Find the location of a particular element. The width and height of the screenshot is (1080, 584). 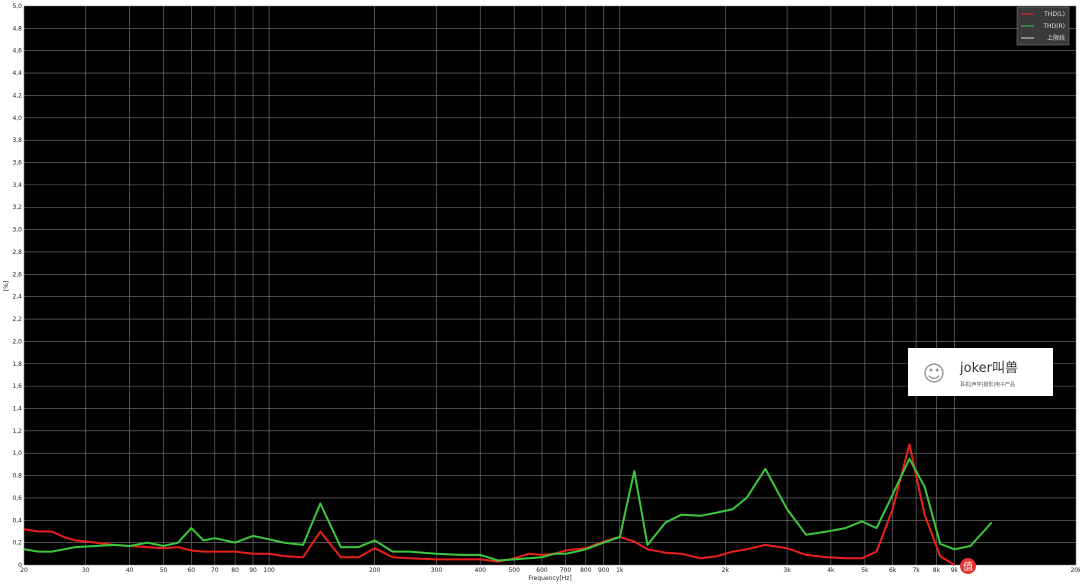

x-tick-label: 300 is located at coordinates (437, 570).